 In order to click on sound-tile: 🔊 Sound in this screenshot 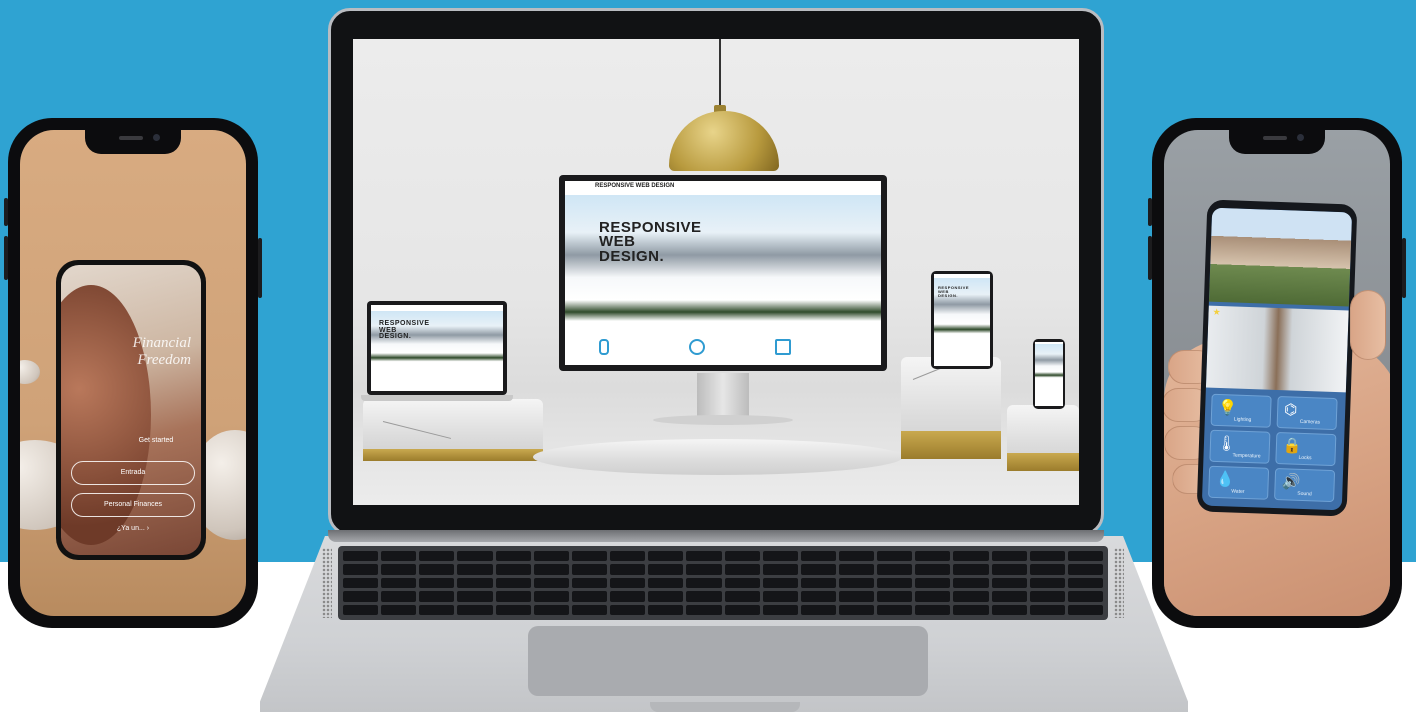, I will do `click(1305, 485)`.